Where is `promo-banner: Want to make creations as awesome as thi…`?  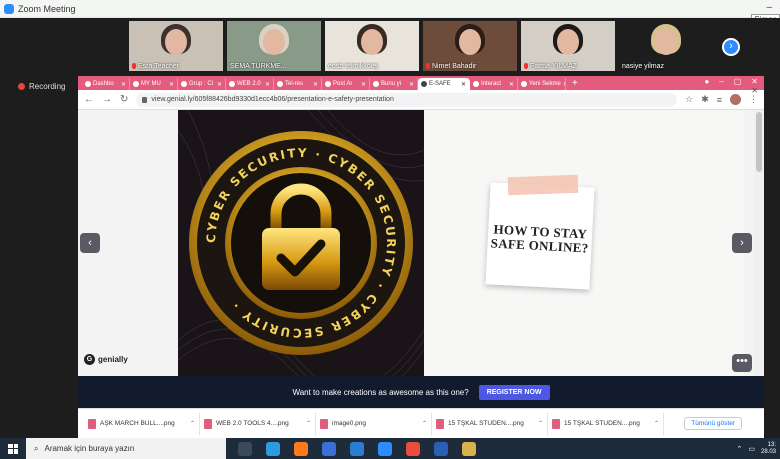
promo-banner: Want to make creations as awesome as thi… is located at coordinates (421, 392).